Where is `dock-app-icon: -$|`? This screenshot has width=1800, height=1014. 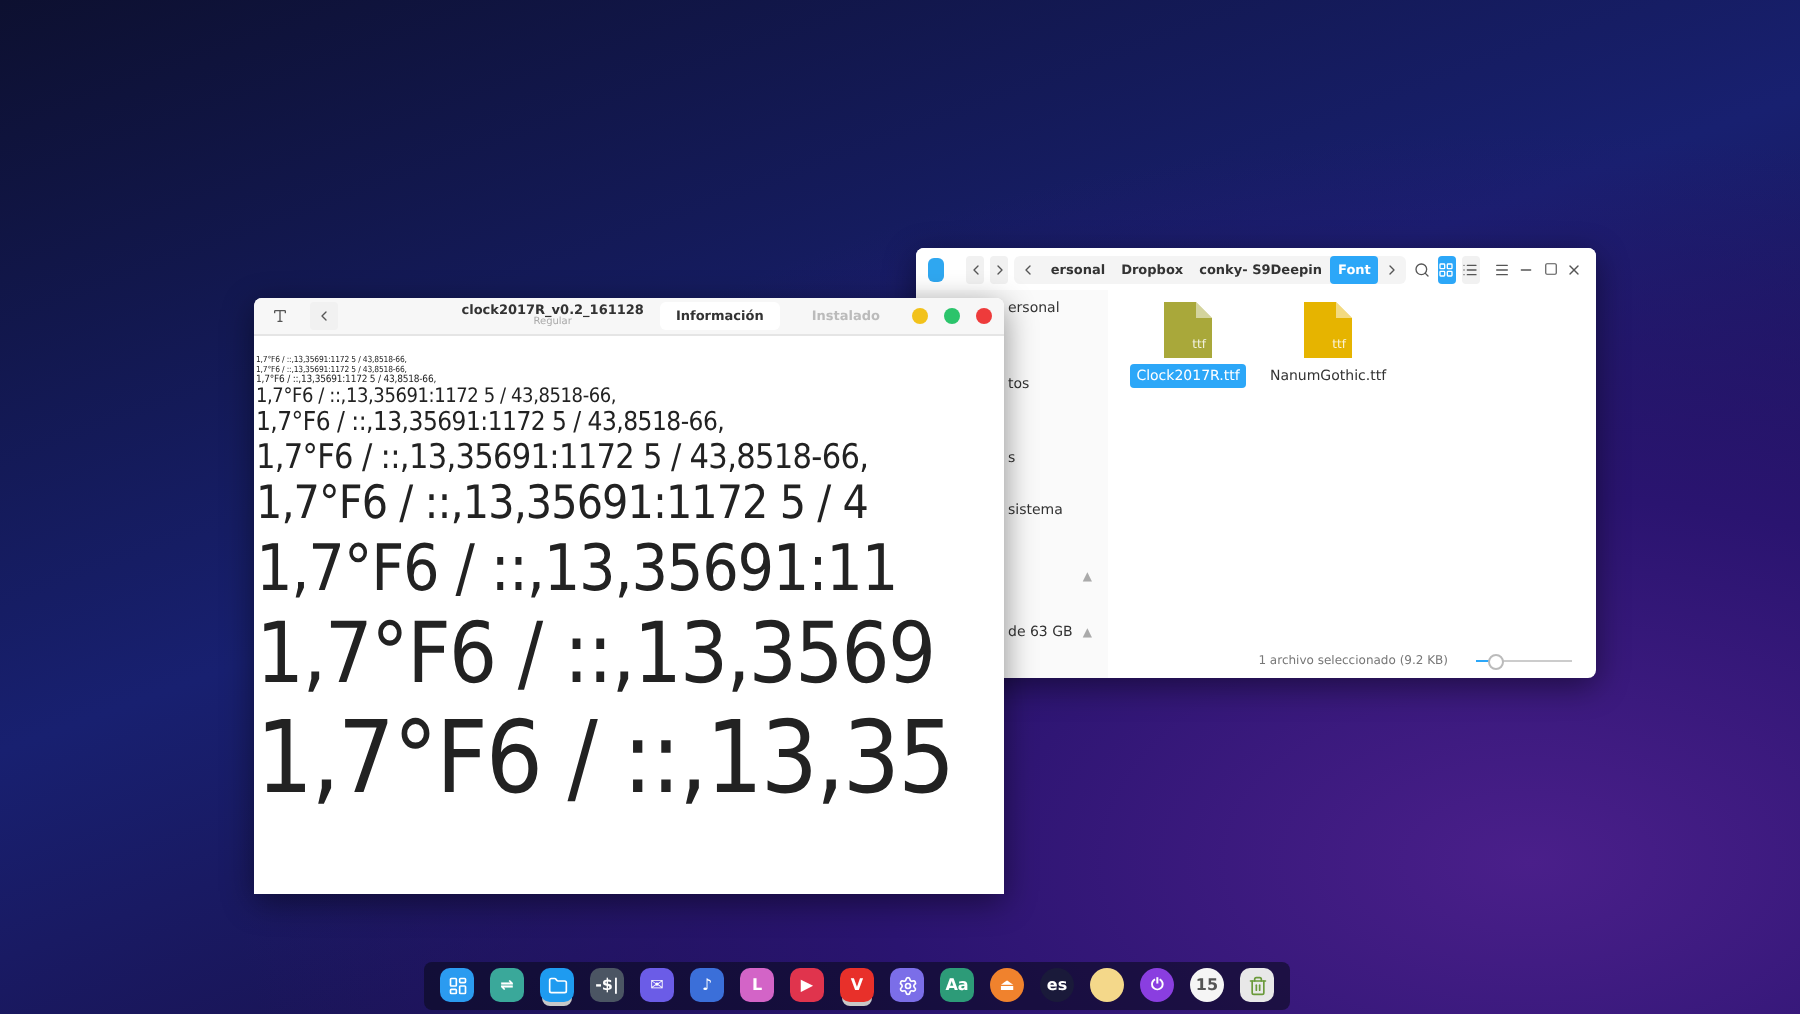
dock-app-icon: -$| is located at coordinates (607, 985).